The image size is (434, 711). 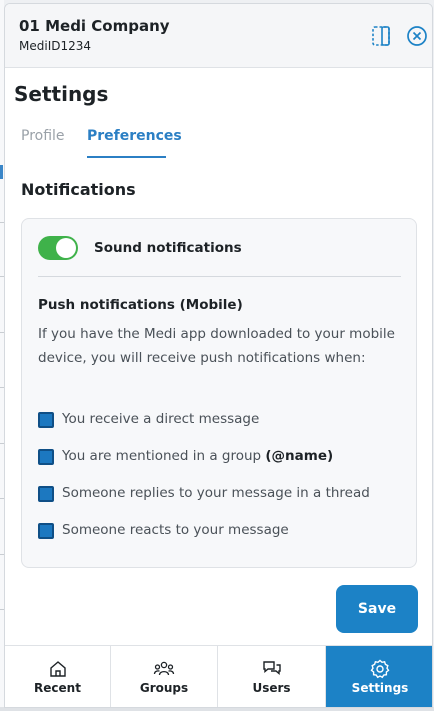 What do you see at coordinates (94, 26) in the screenshot?
I see `company-name: 01 Medi Company` at bounding box center [94, 26].